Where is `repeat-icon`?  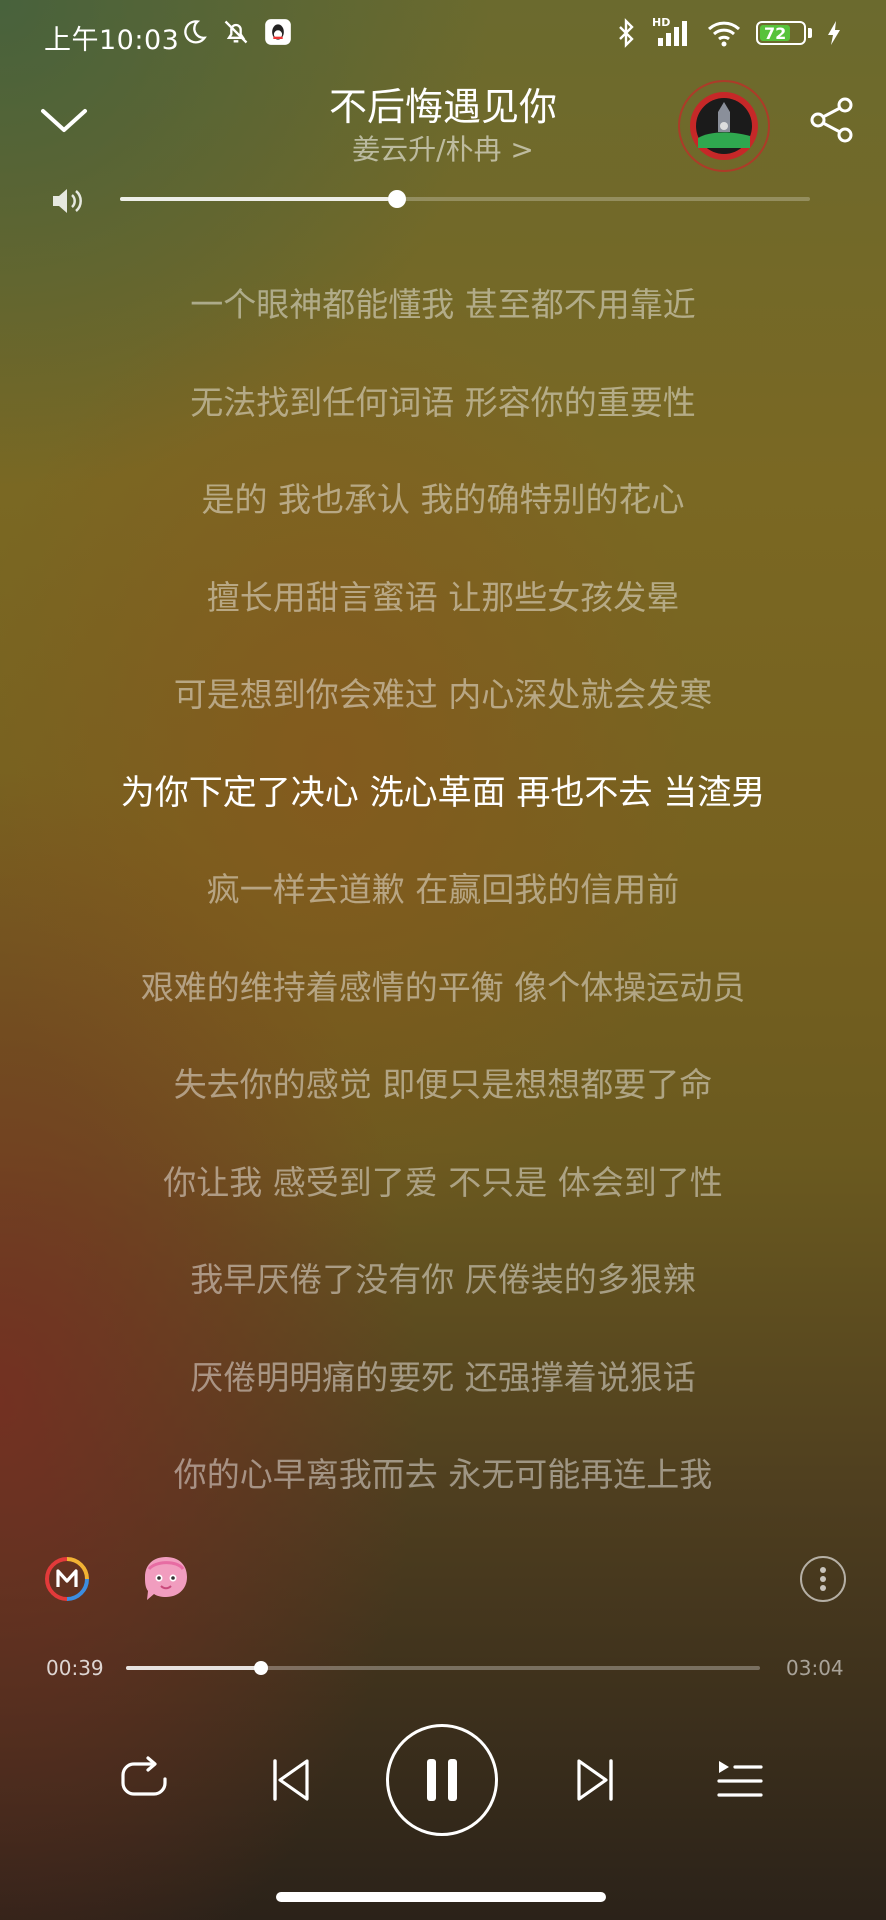
repeat-icon is located at coordinates (144, 1776).